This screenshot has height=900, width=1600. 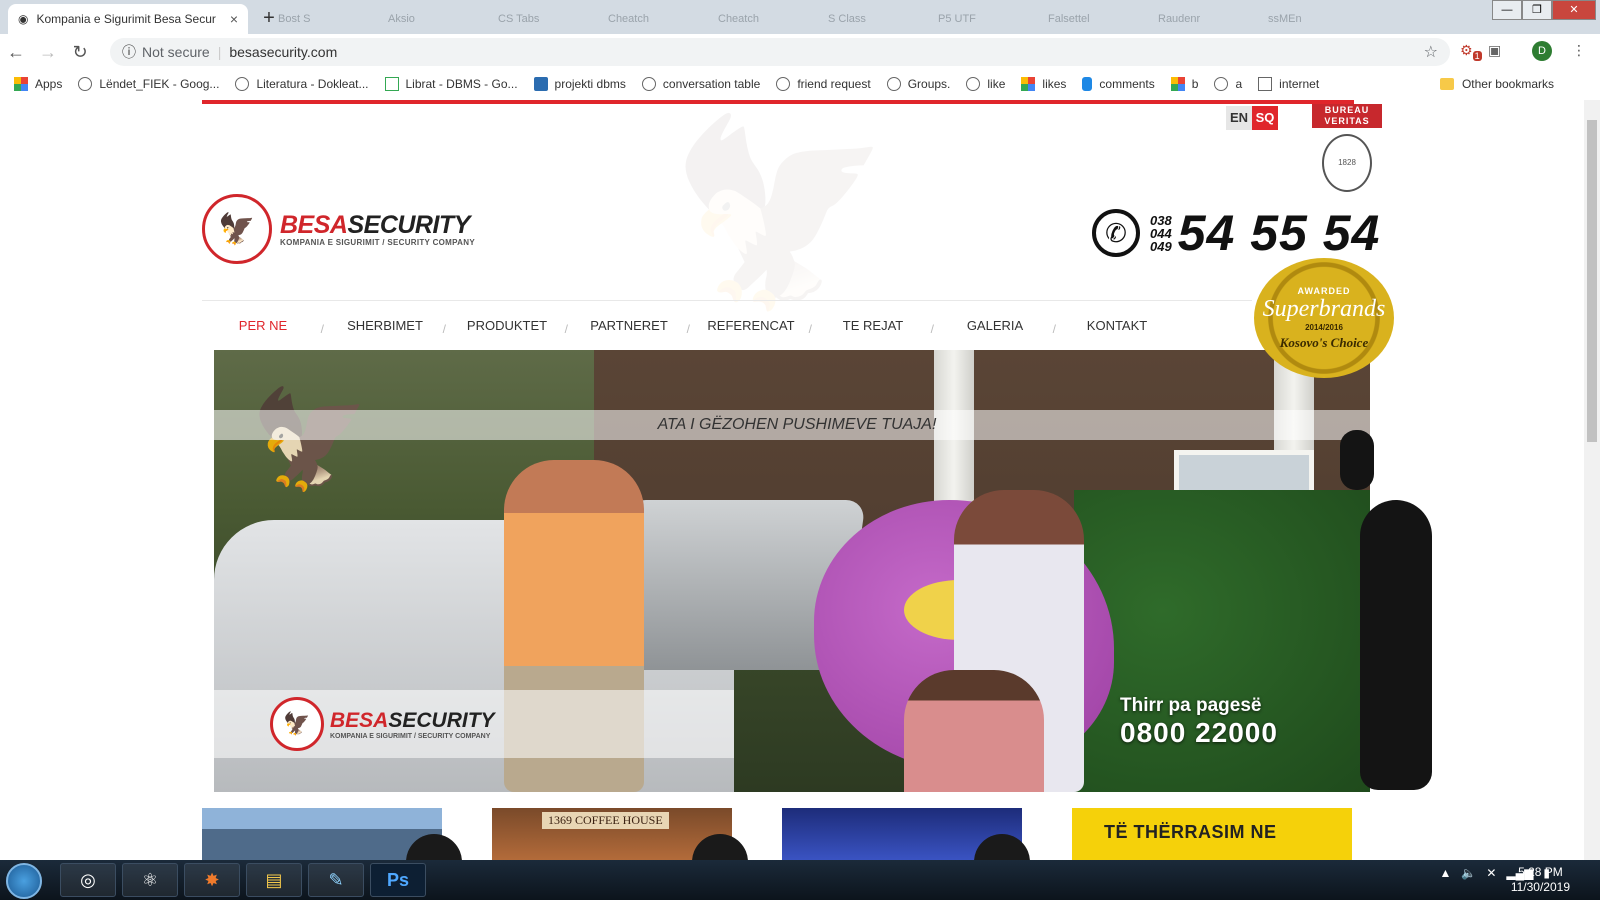 What do you see at coordinates (823, 84) in the screenshot?
I see `bookmark-item: friend request` at bounding box center [823, 84].